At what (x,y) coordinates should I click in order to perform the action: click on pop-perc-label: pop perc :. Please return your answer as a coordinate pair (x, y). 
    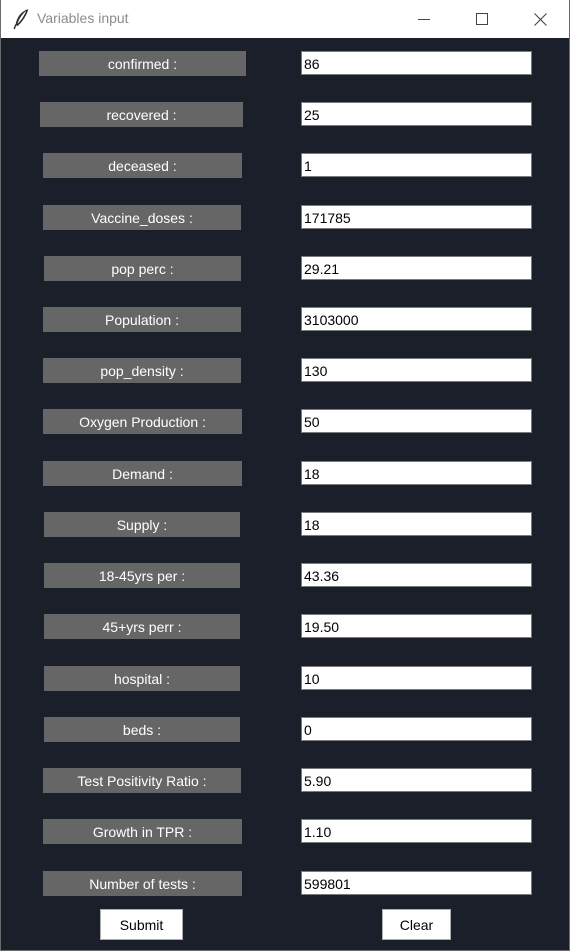
    Looking at the image, I should click on (142, 268).